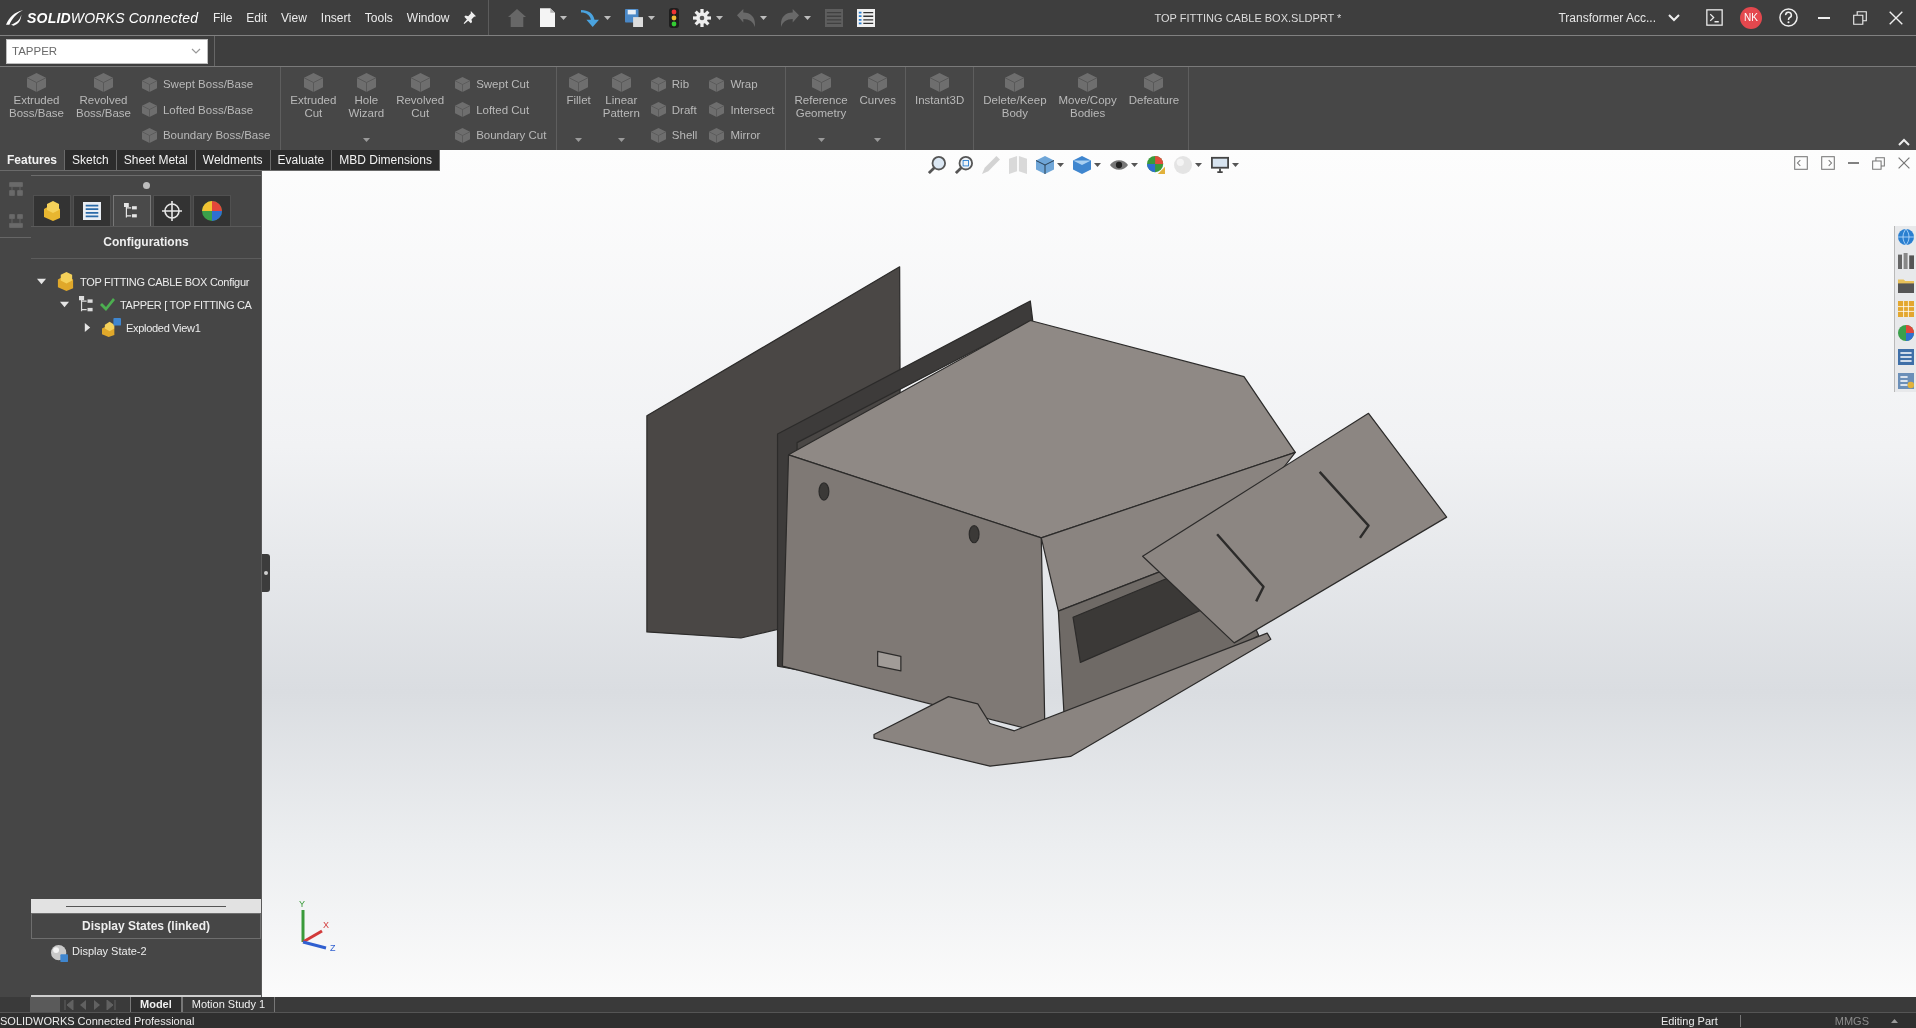  Describe the element at coordinates (107, 51) in the screenshot. I see `configuration-dropdown: TAPPER` at that location.